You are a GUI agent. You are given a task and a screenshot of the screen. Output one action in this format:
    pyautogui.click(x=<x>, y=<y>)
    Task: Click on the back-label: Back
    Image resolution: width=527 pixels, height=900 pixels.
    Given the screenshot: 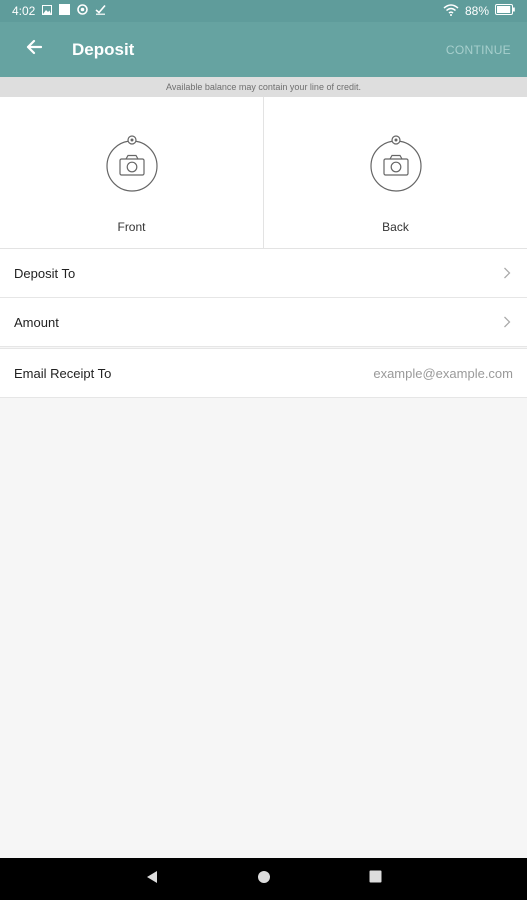 What is the action you would take?
    pyautogui.click(x=395, y=227)
    